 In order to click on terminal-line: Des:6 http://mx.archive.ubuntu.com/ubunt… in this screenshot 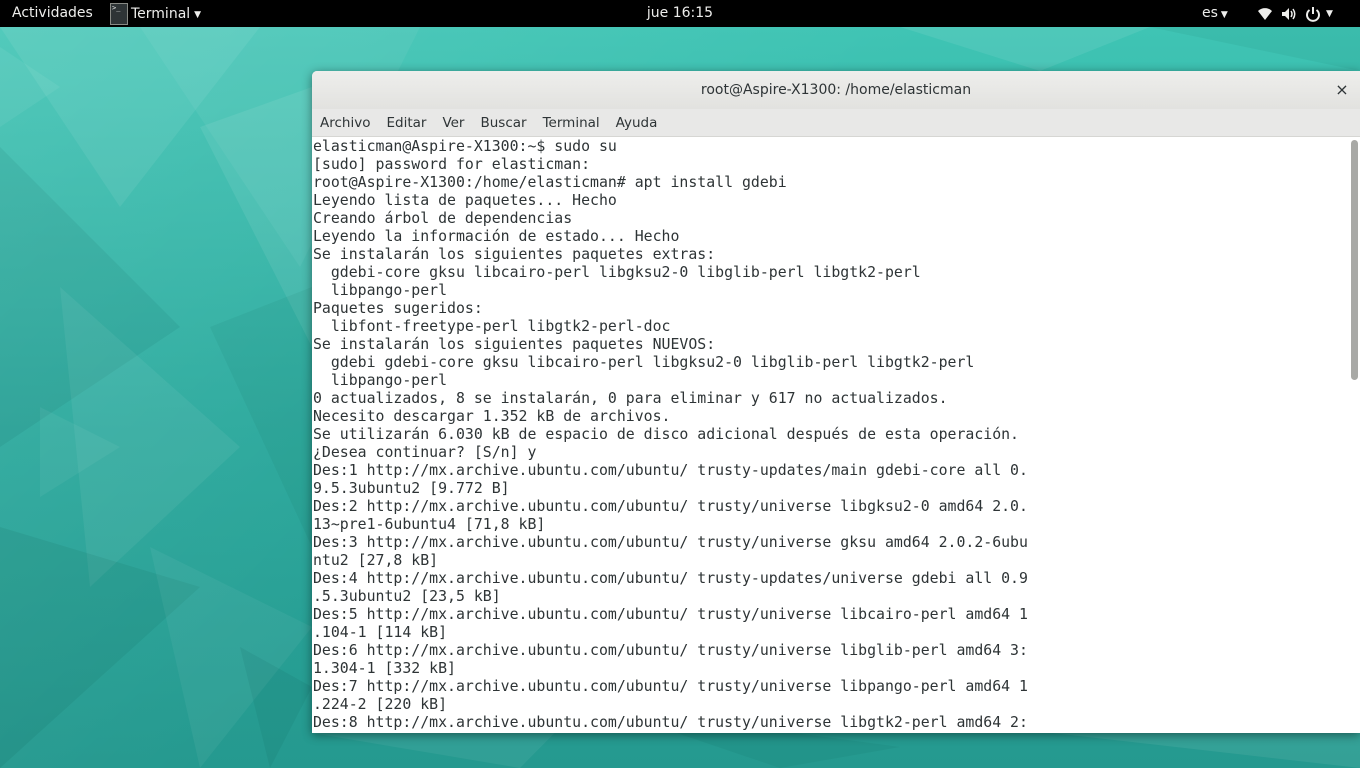, I will do `click(670, 650)`.